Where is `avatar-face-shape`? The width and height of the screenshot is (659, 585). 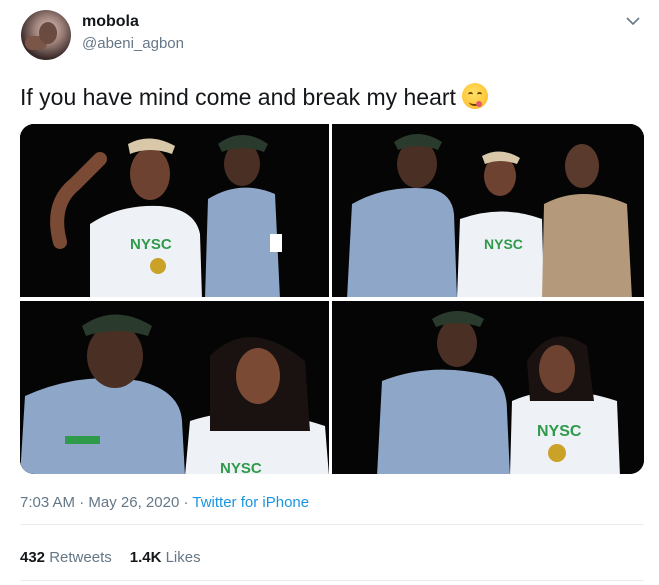
avatar-face-shape is located at coordinates (48, 33).